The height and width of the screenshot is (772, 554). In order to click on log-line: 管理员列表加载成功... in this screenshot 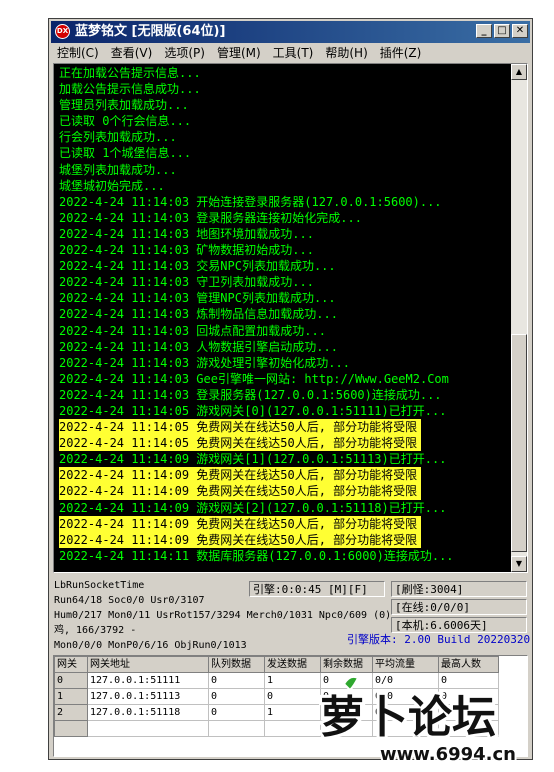, I will do `click(285, 105)`.